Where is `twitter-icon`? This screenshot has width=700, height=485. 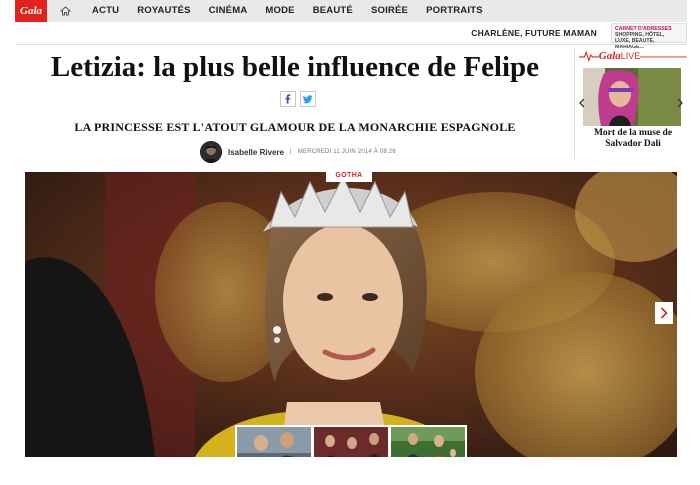 twitter-icon is located at coordinates (308, 99).